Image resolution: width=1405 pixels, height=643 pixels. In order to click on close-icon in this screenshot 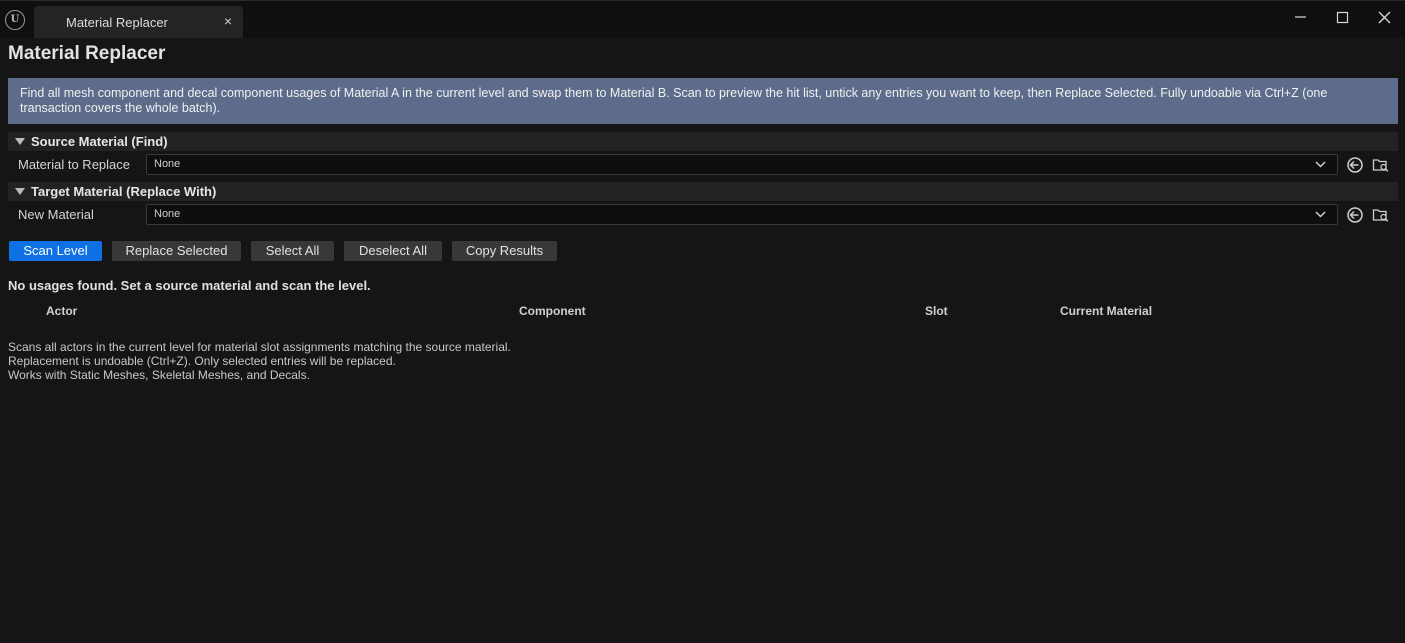, I will do `click(1384, 17)`.